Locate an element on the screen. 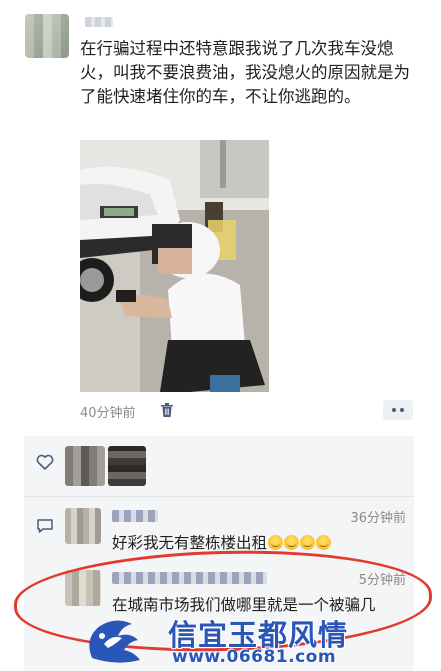 This screenshot has height=671, width=441. author-avatar is located at coordinates (47, 36).